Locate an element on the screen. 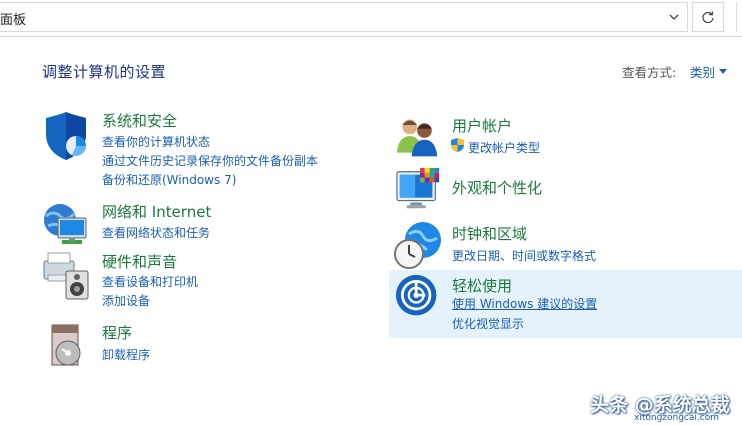 This screenshot has width=742, height=426. category-title-ease-of-access: 轻松使用 is located at coordinates (482, 285).